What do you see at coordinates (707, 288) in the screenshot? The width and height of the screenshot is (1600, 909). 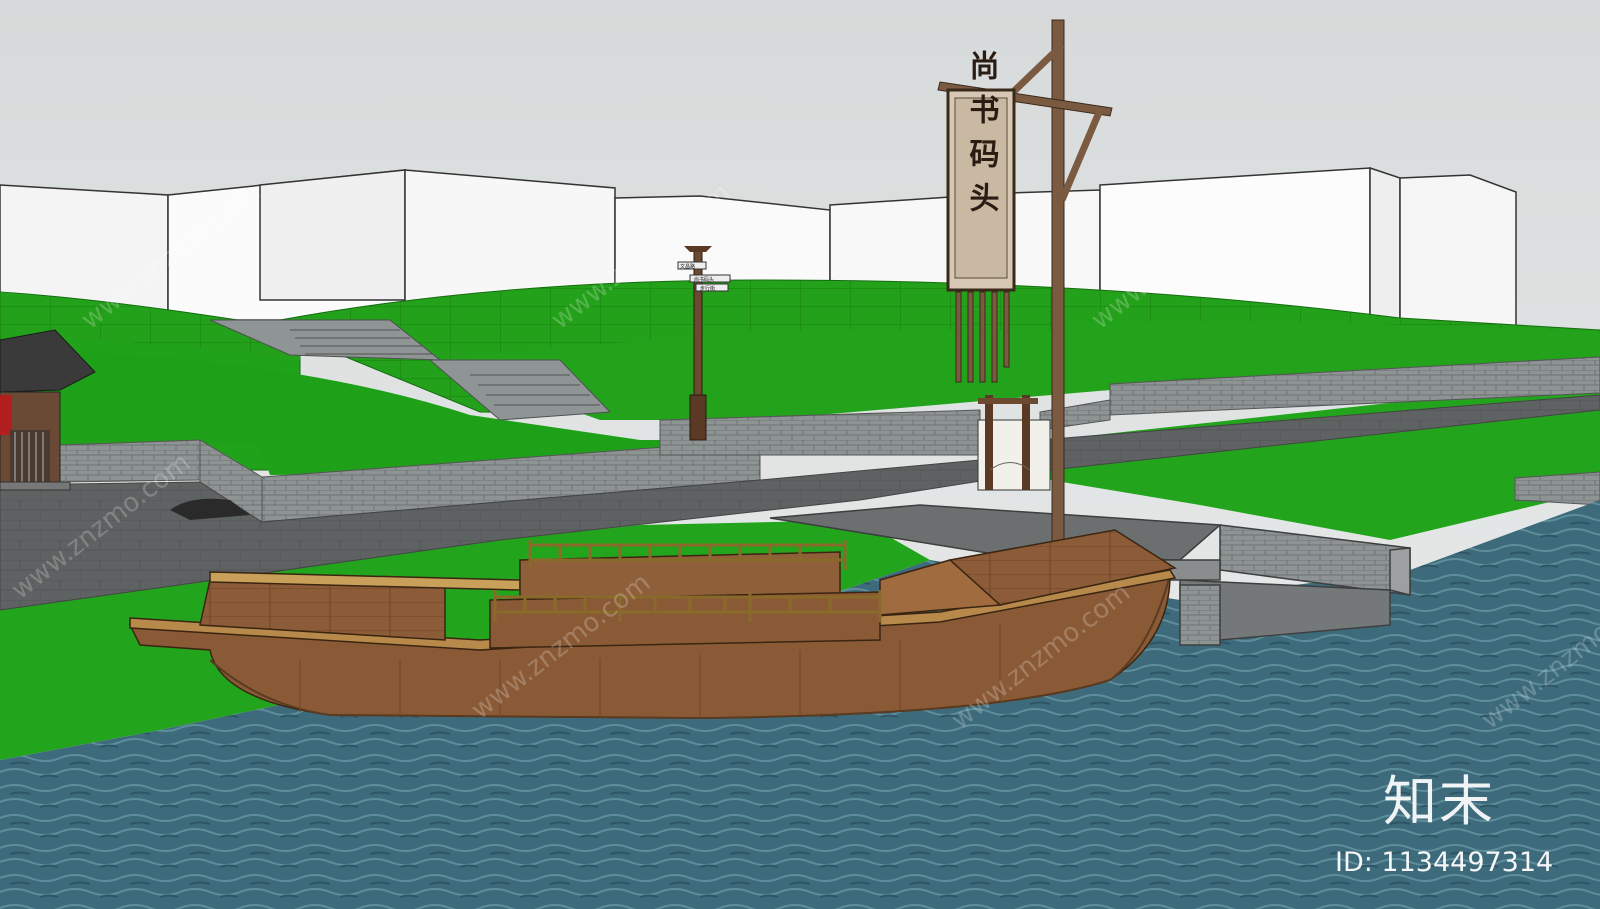 I see `signpost-label-3: 步行街` at bounding box center [707, 288].